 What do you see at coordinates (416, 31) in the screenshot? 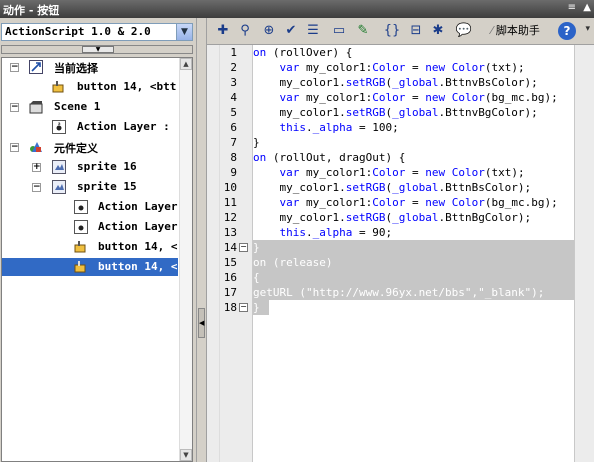
I see `collapse-selection-icon: ⊟` at bounding box center [416, 31].